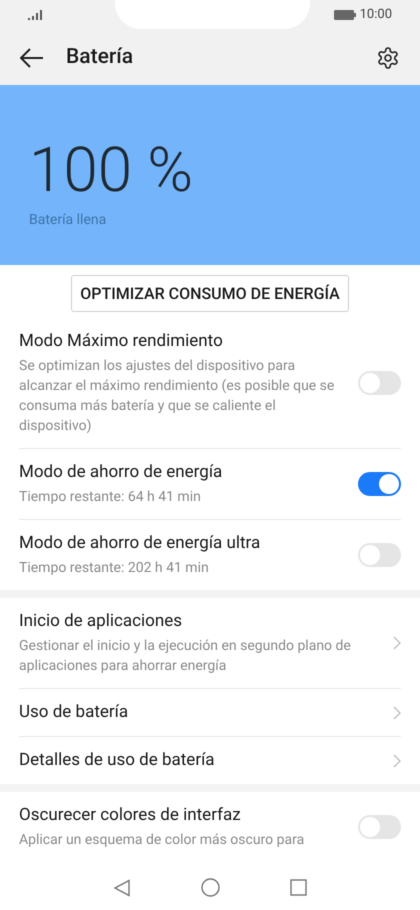 Image resolution: width=420 pixels, height=910 pixels. Describe the element at coordinates (100, 57) in the screenshot. I see `page-title: Batería` at that location.